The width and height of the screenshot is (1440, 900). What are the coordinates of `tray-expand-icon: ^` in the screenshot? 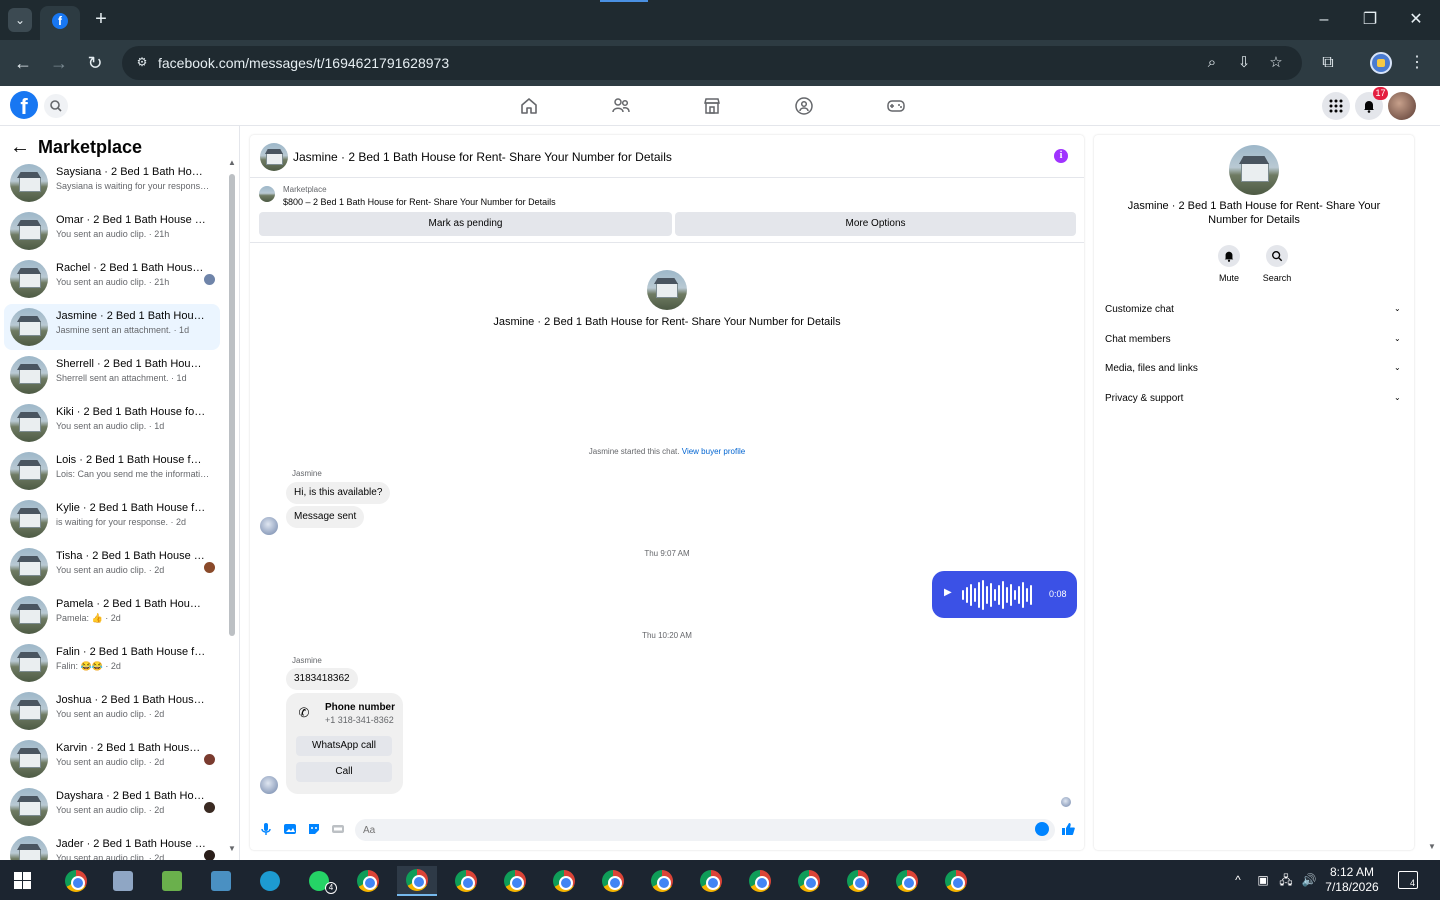 It's located at (1238, 880).